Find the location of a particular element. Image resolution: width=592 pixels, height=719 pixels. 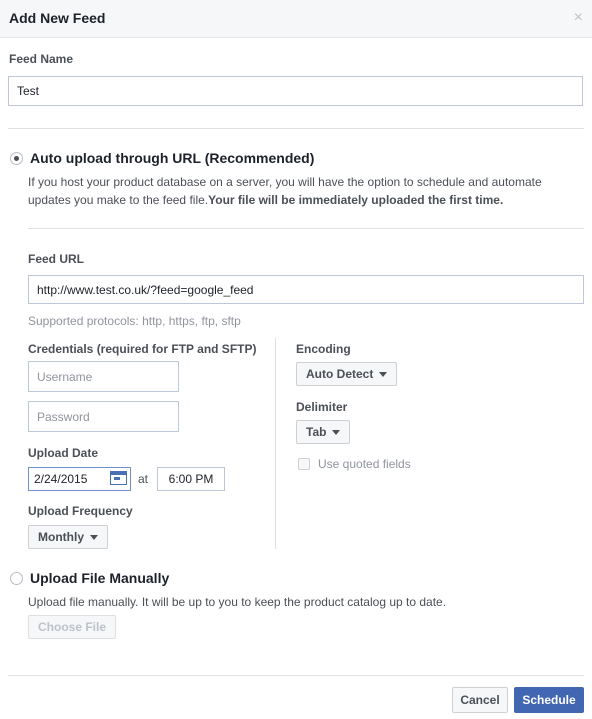

auto-upload-radio is located at coordinates (16, 158).